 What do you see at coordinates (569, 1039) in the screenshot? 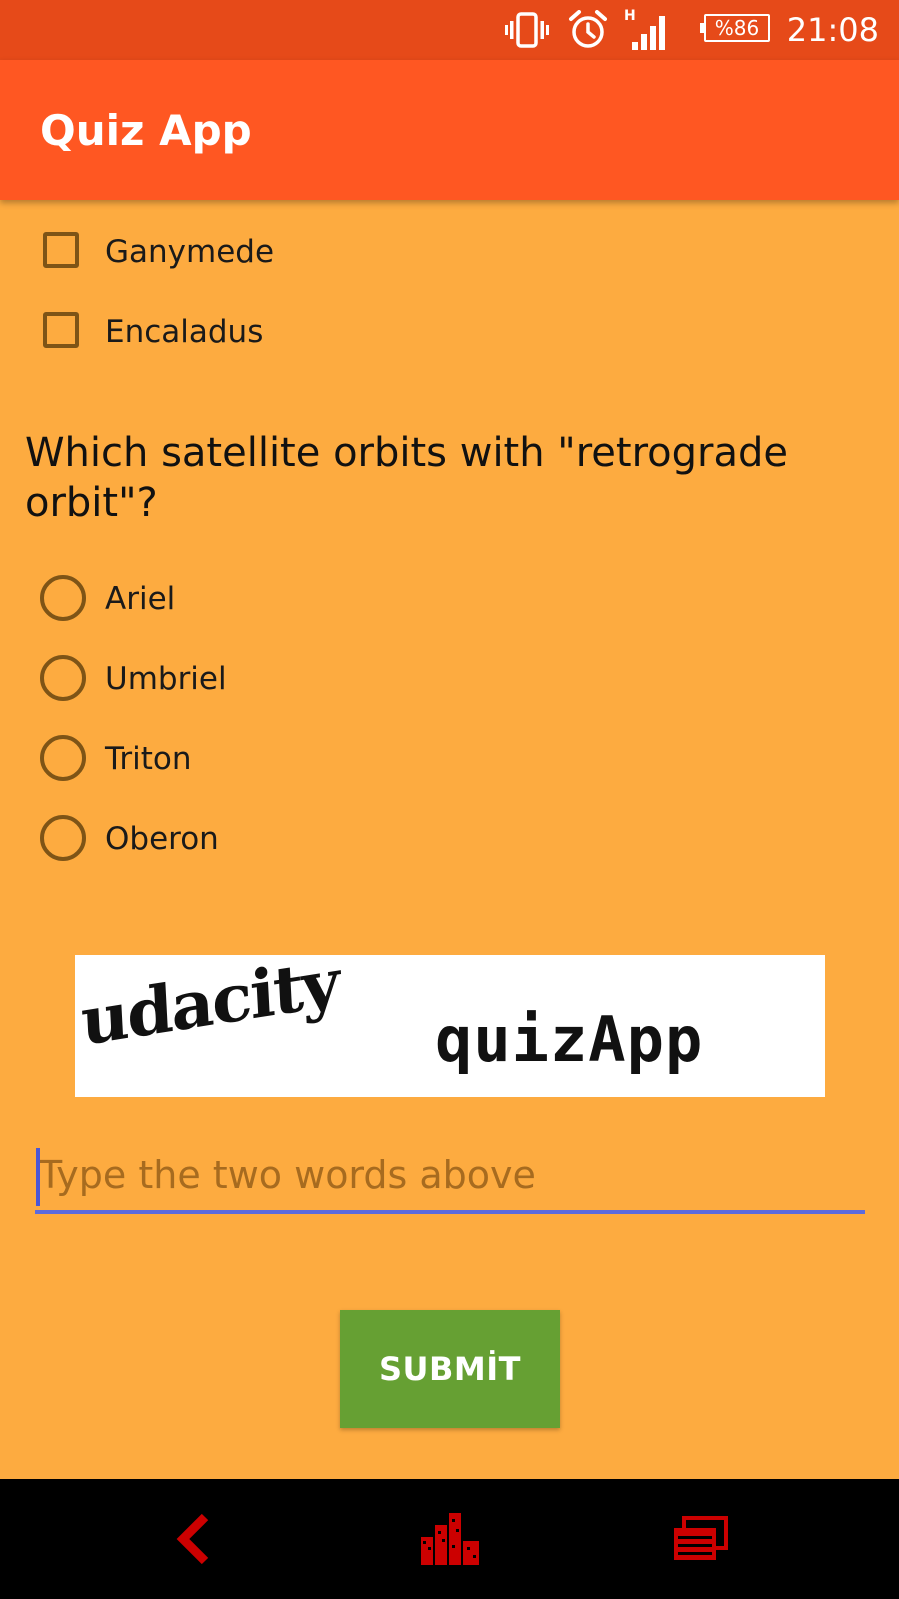
I see `captcha-word-2: quizApp` at bounding box center [569, 1039].